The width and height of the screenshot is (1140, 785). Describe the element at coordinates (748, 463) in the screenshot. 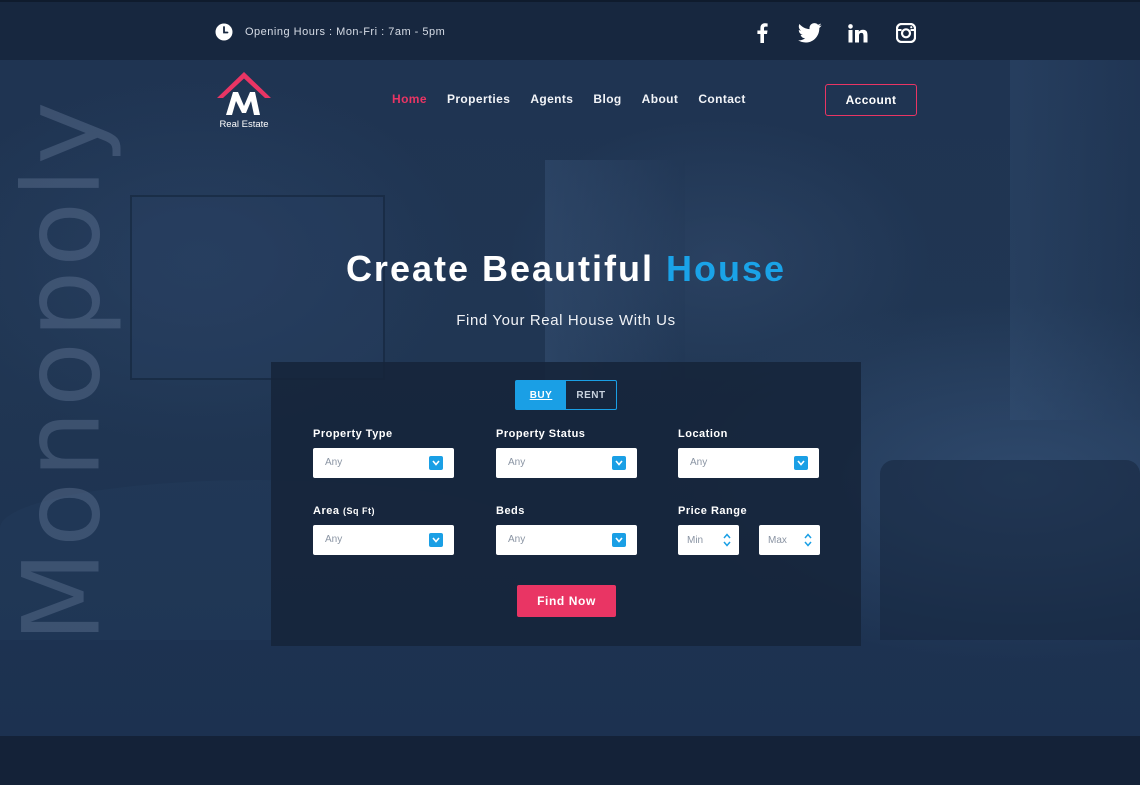

I see `location-select: Any` at that location.